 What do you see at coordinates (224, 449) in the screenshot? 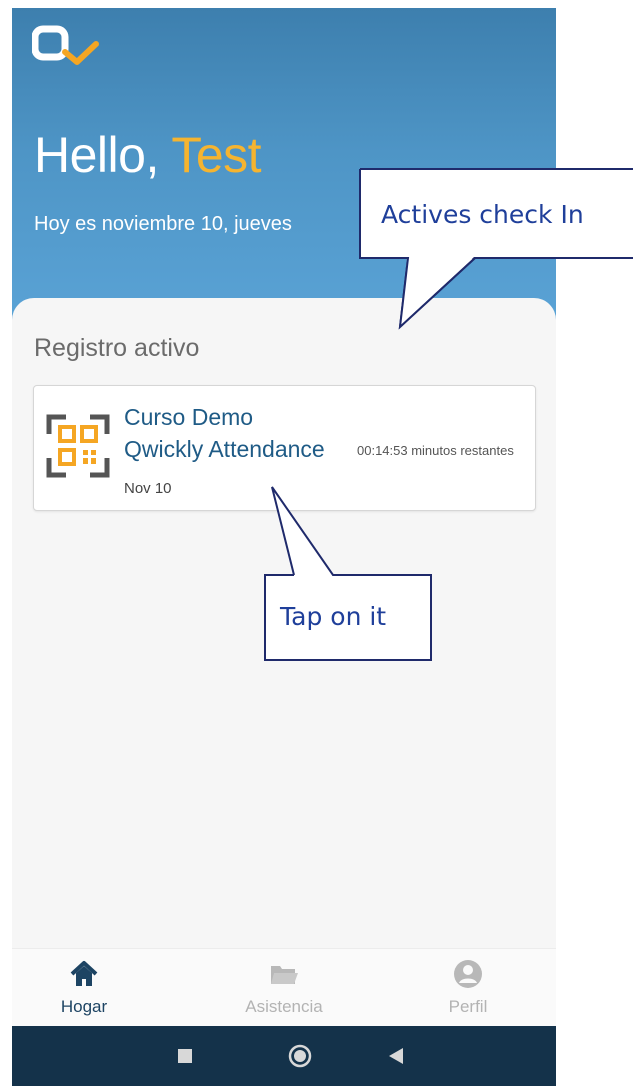
I see `course-subtitle: Qwickly Attendance` at bounding box center [224, 449].